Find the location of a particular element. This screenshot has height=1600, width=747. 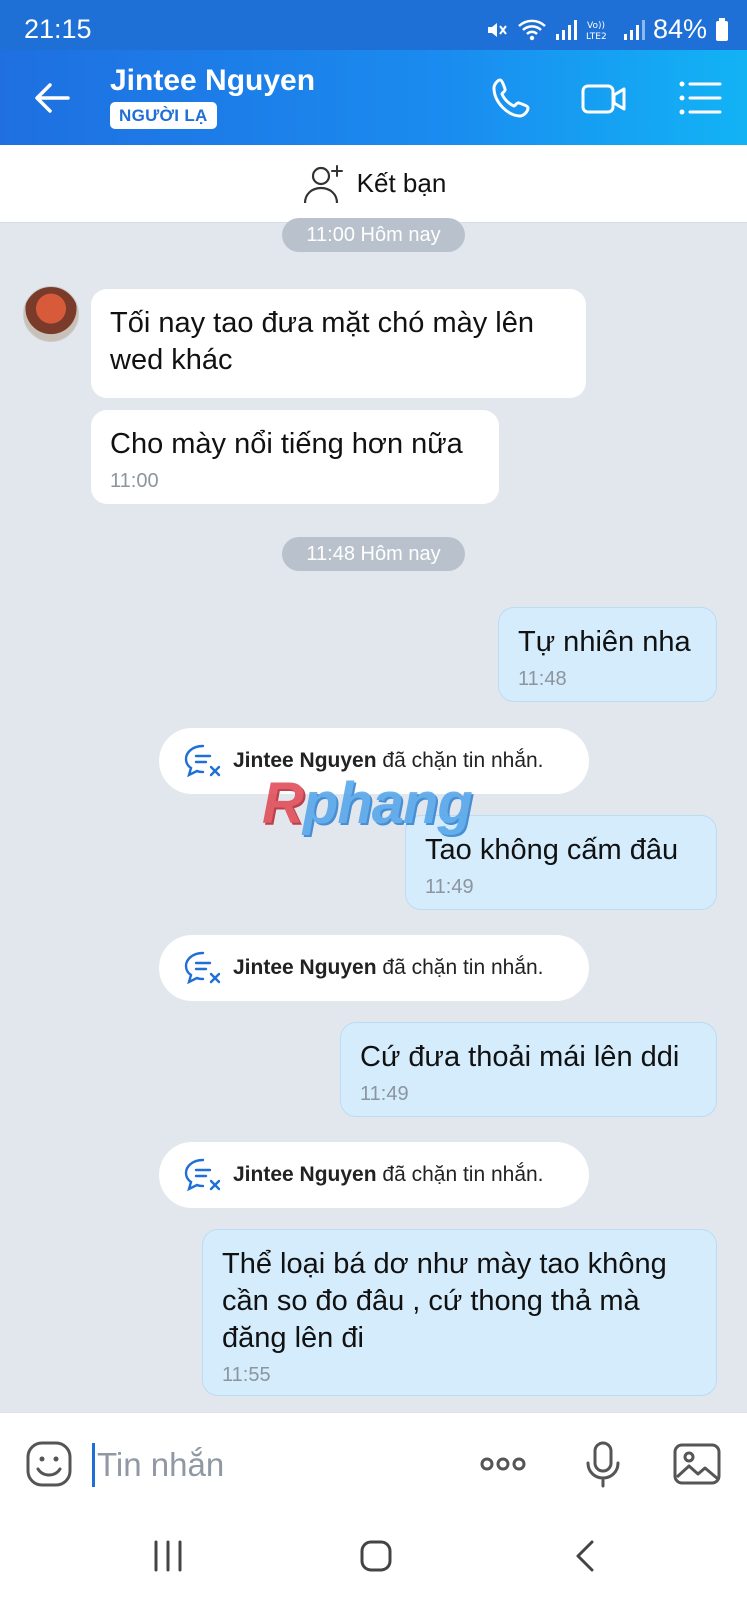

message-time: 11:55 is located at coordinates (246, 1375).